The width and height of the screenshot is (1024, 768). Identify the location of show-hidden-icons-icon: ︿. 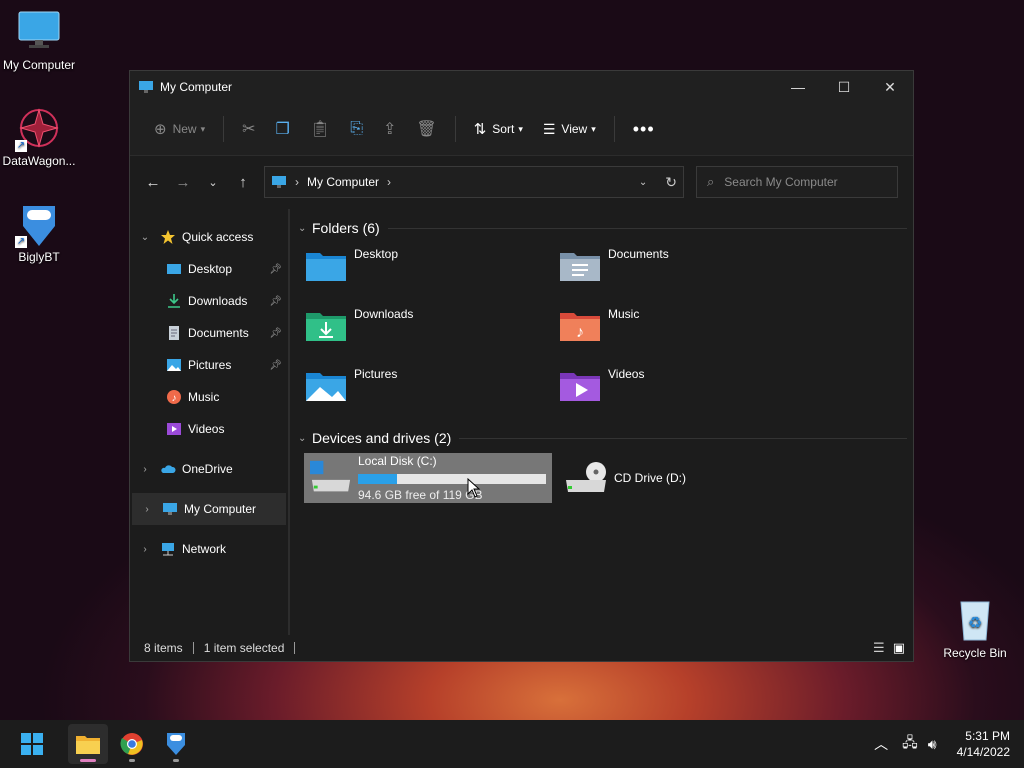
(881, 744).